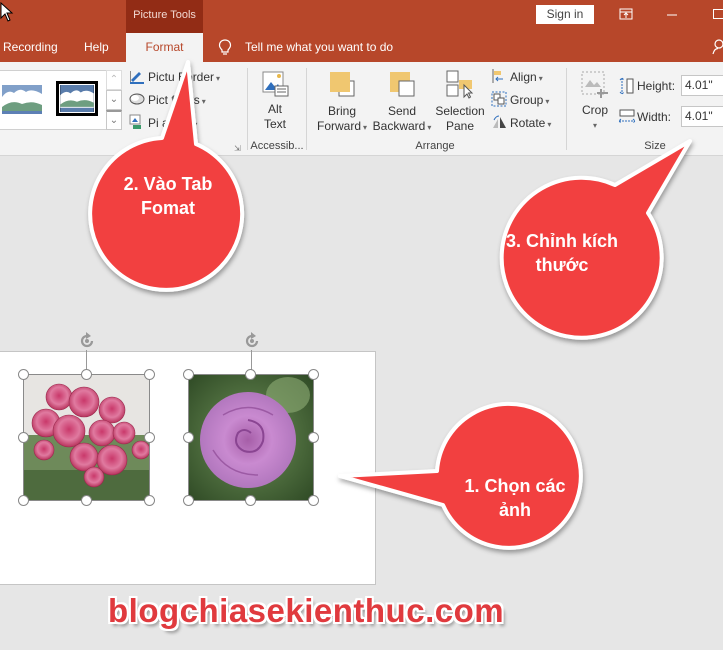  I want to click on align-label: Align, so click(523, 77).